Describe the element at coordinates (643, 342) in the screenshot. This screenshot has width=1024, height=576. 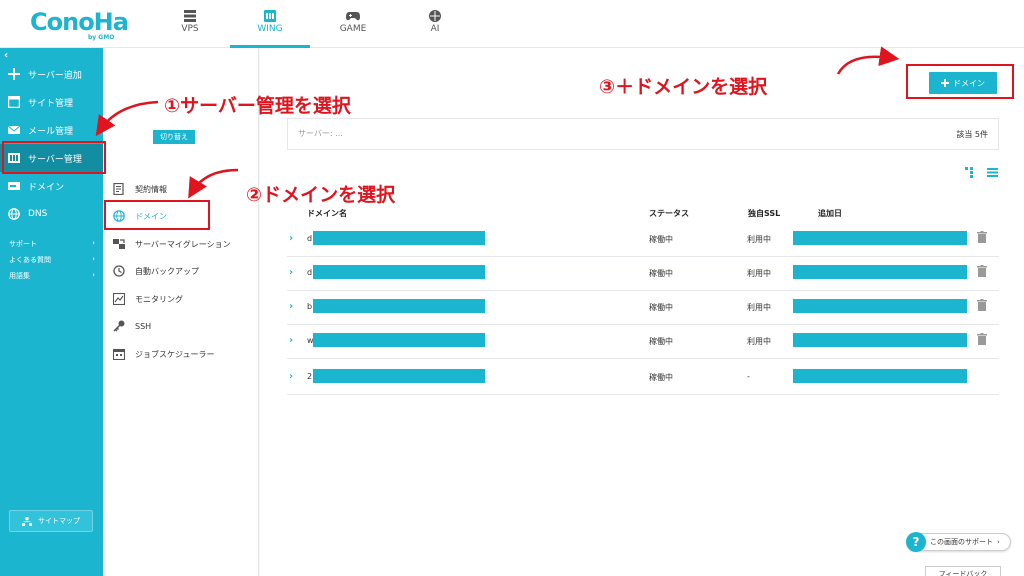
I see `table-row: › w 稼働中 利用中` at that location.